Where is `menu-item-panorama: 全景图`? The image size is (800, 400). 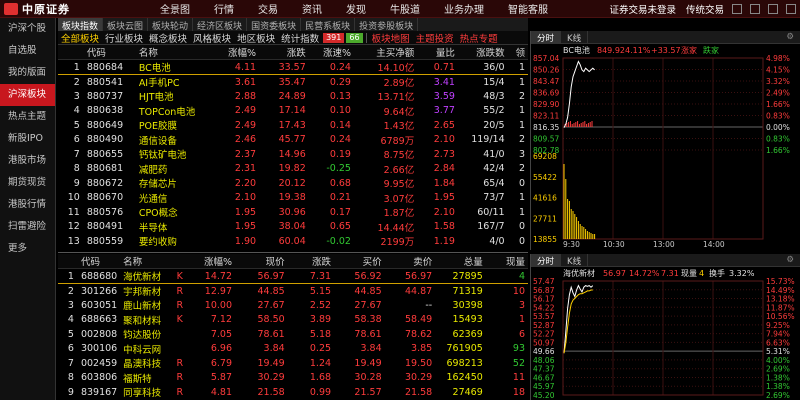 menu-item-panorama: 全景图 is located at coordinates (175, 8).